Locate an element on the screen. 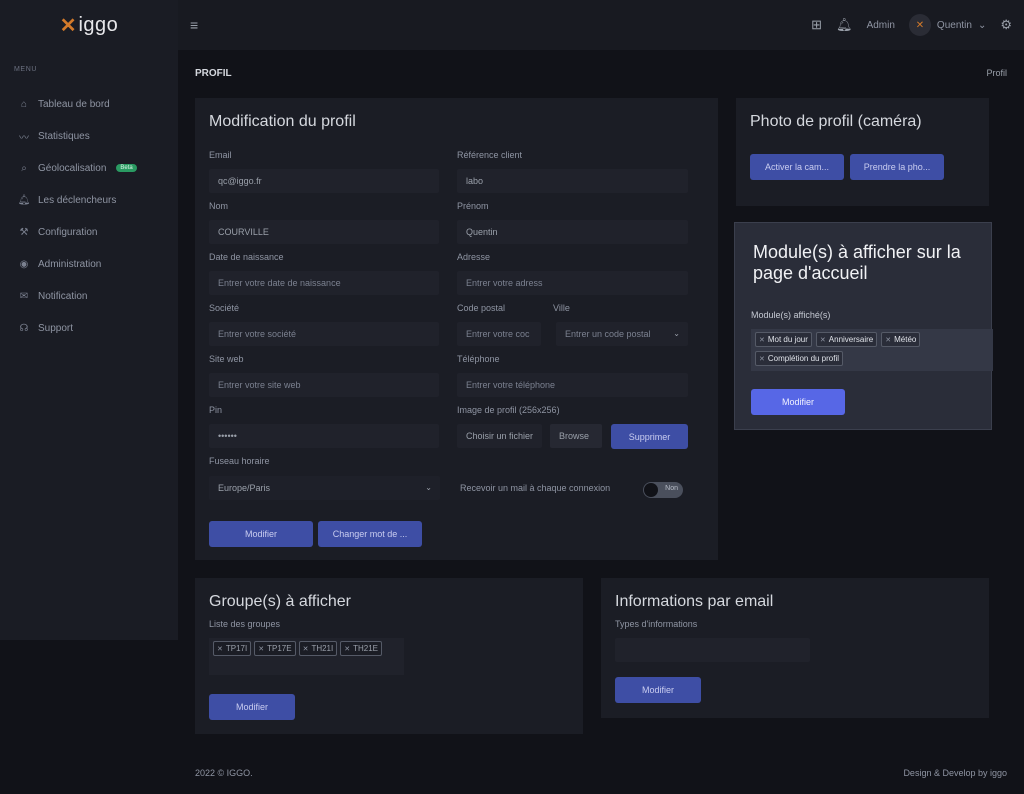  prenom-label: Prénom is located at coordinates (473, 206).